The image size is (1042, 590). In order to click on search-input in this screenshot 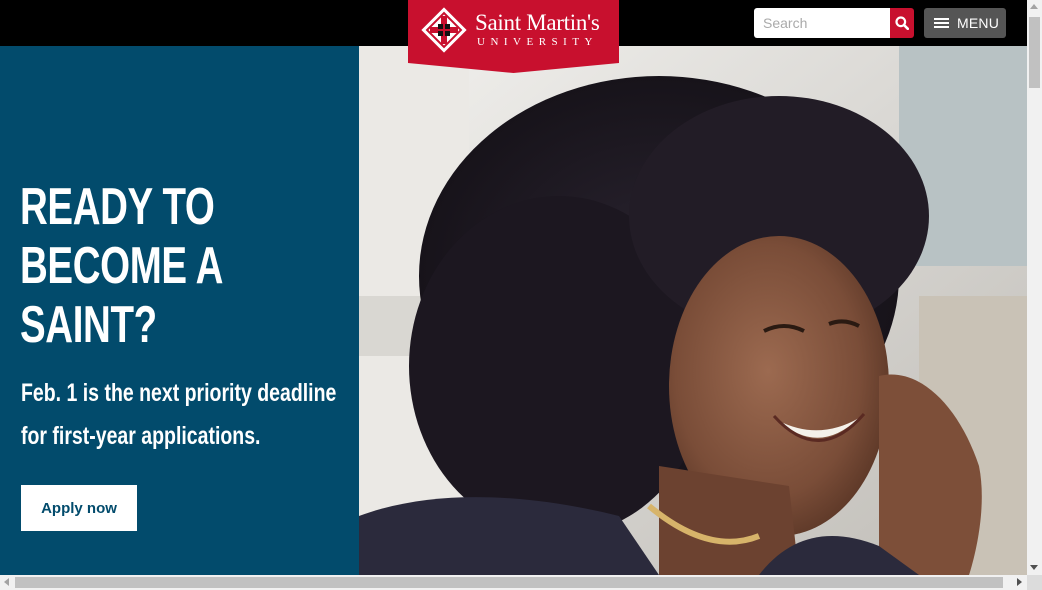, I will do `click(822, 23)`.